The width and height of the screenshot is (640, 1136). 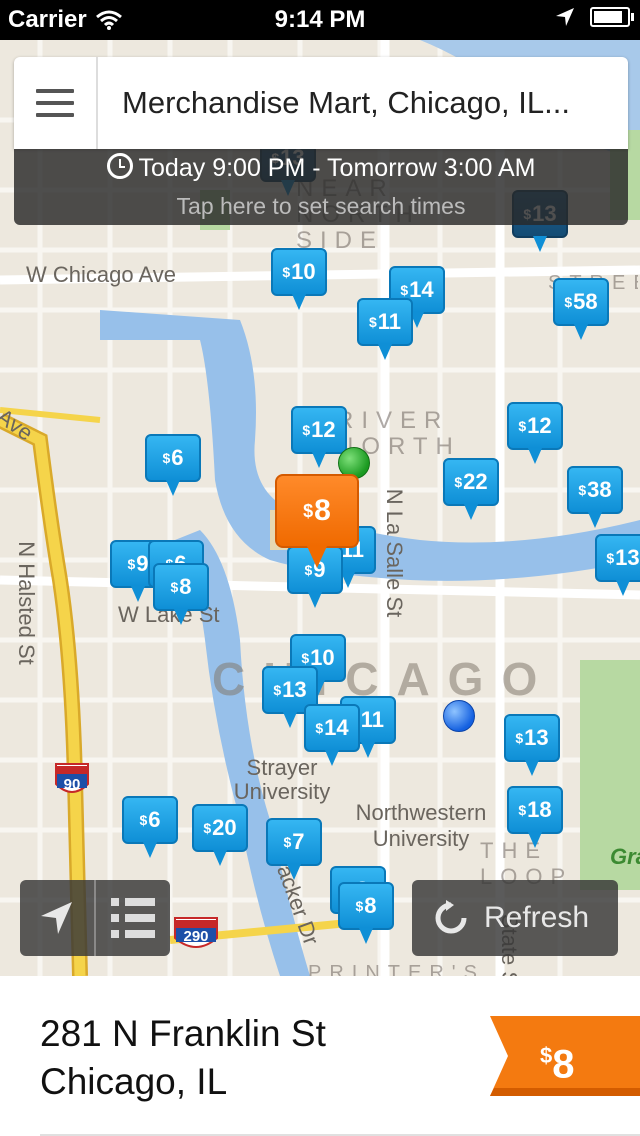 I want to click on street-label-chicago-ave: W Chicago Ave, so click(x=101, y=274).